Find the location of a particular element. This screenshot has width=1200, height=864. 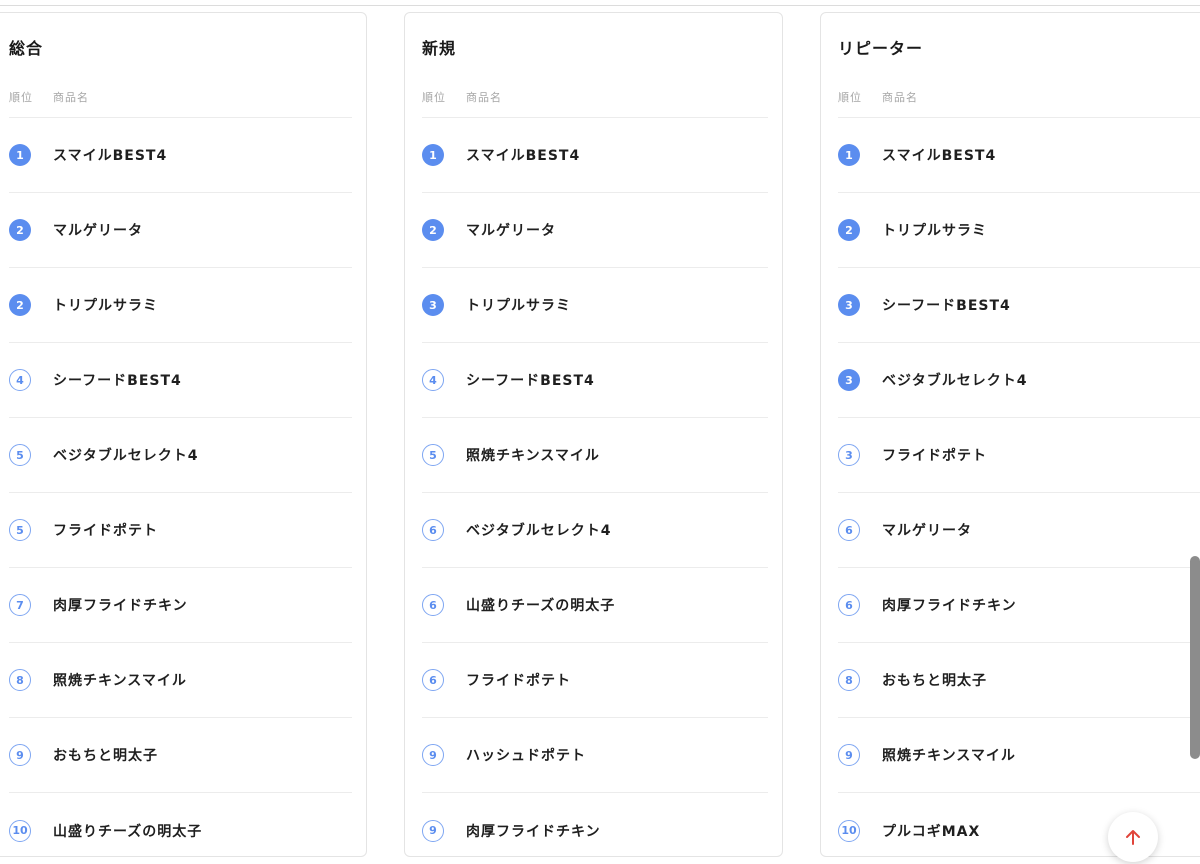

back-to-top-button is located at coordinates (1133, 837).